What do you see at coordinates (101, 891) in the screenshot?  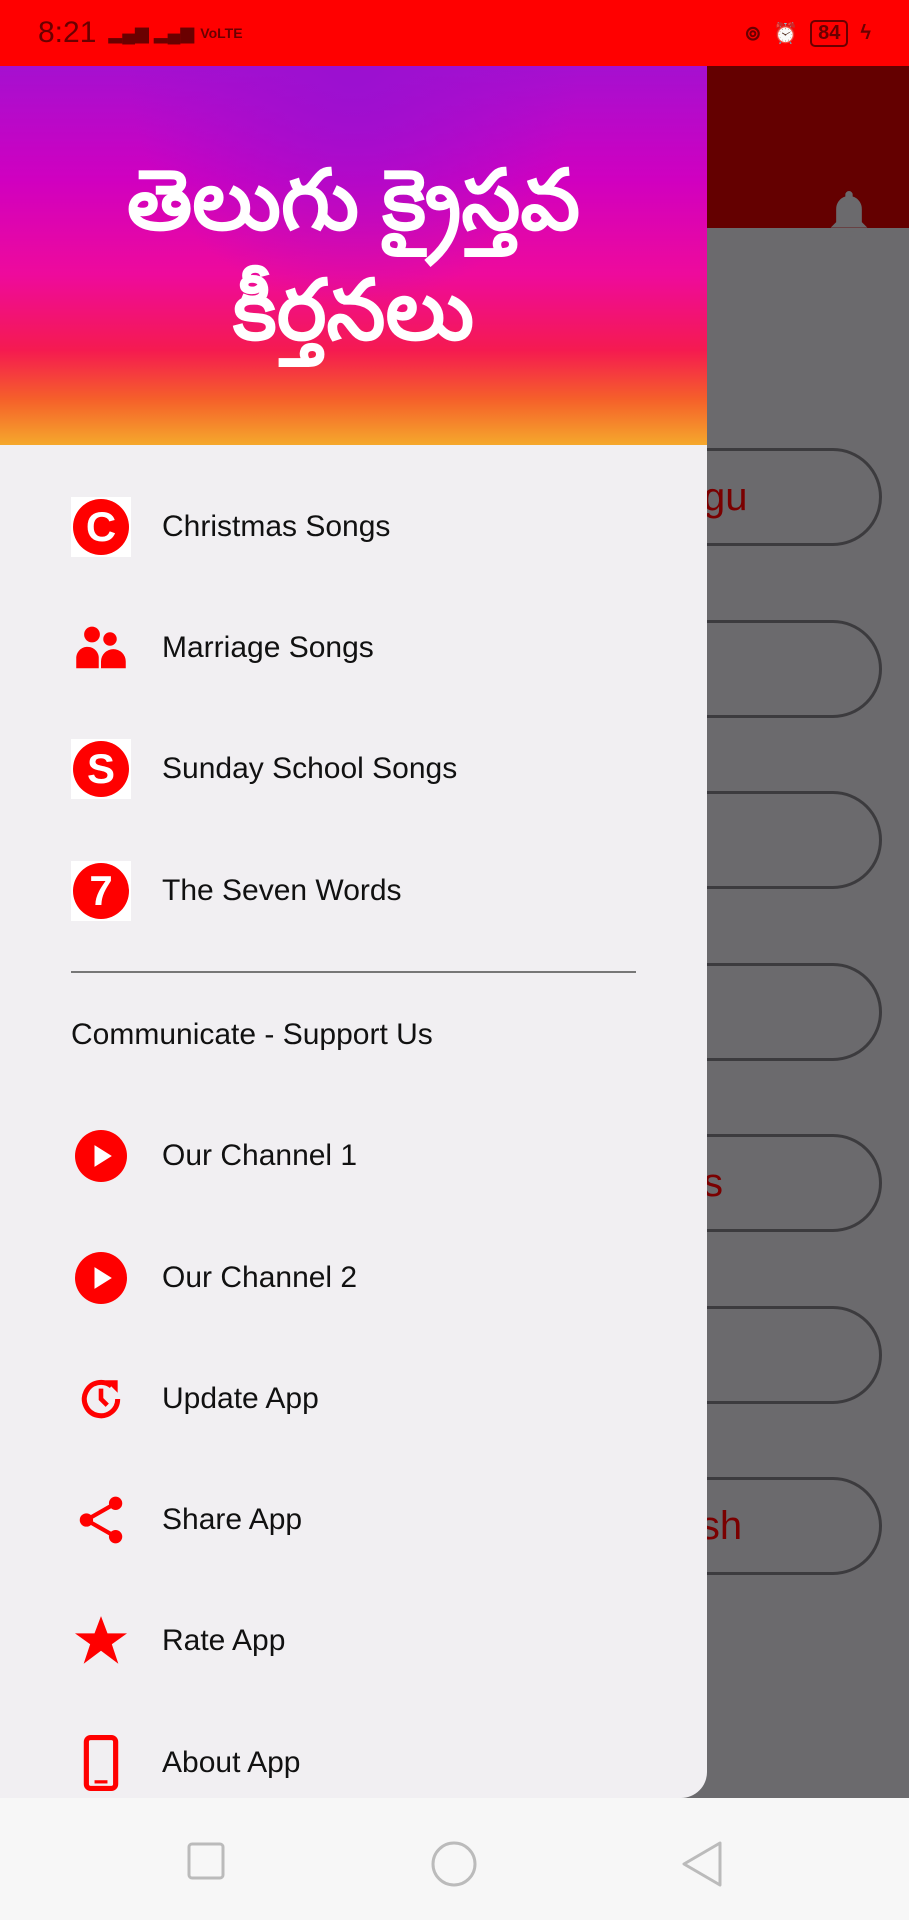 I see `seven-icon: 7` at bounding box center [101, 891].